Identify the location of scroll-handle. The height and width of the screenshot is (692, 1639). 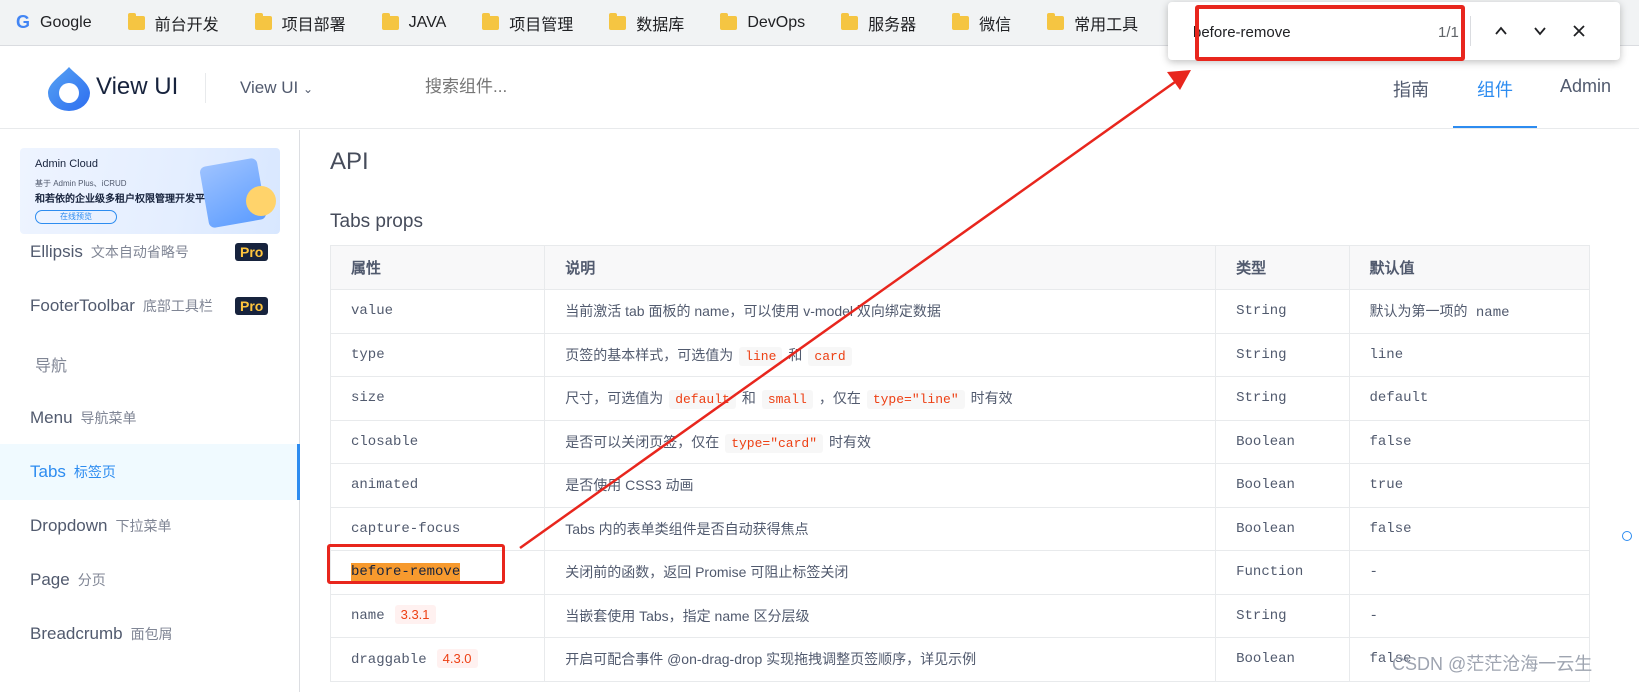
(1627, 536).